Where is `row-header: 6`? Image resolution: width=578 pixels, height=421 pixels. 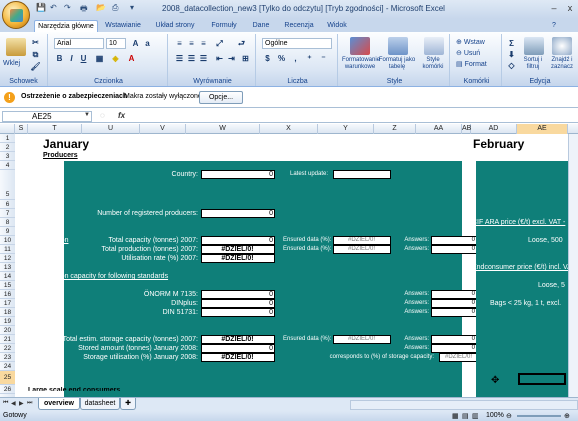 row-header: 6 is located at coordinates (7, 204).